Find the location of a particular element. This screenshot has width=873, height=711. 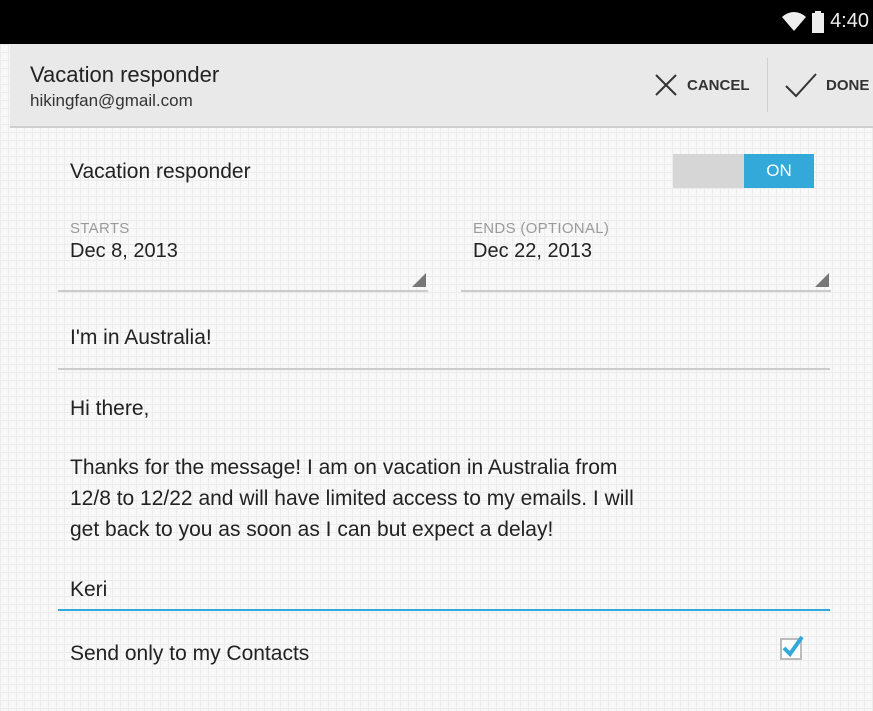

wifi-icon is located at coordinates (794, 21).